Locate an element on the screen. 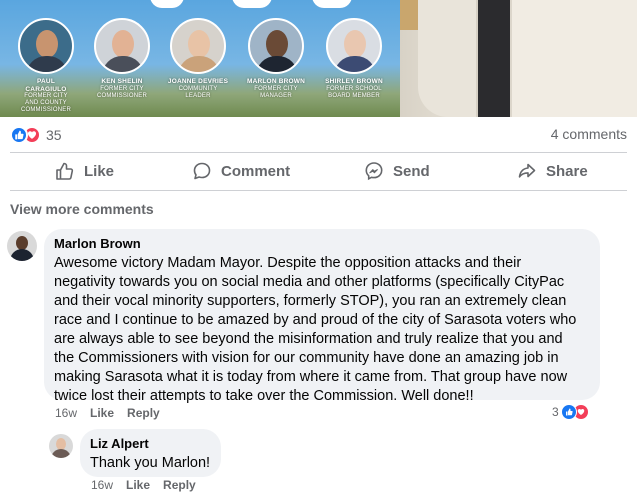  comment-reactions: 3 is located at coordinates (569, 412).